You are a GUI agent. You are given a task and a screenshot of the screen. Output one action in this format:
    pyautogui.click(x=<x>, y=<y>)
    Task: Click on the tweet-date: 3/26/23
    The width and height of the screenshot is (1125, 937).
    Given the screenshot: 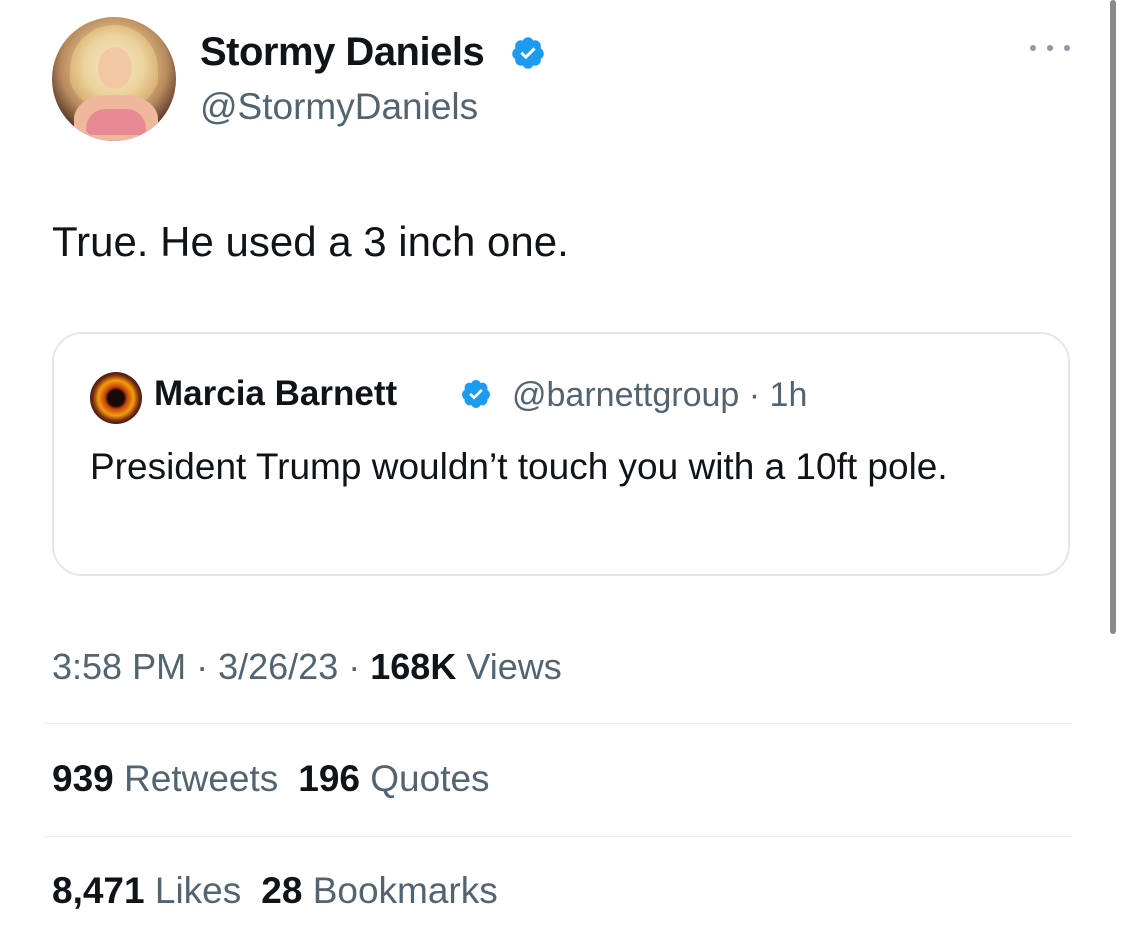 What is the action you would take?
    pyautogui.click(x=278, y=666)
    